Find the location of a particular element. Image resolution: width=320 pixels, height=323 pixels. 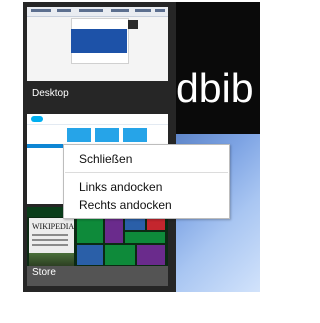

skype-logo-icon is located at coordinates (37, 119).